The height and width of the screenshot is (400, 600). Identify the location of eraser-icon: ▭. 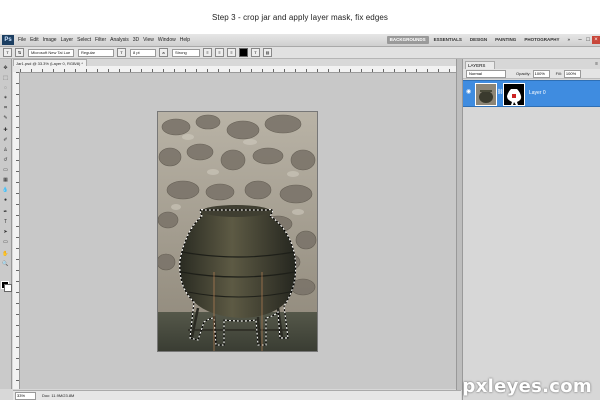
(5, 170).